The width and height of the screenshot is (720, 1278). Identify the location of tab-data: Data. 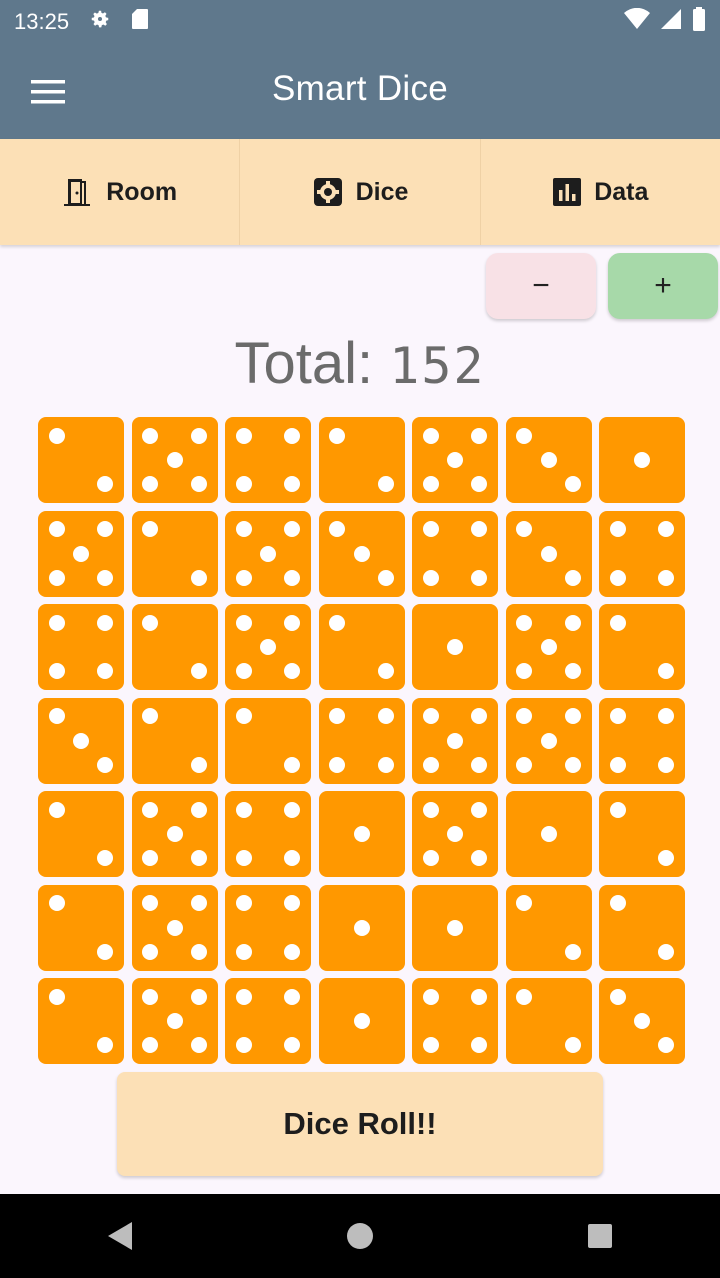
(600, 192).